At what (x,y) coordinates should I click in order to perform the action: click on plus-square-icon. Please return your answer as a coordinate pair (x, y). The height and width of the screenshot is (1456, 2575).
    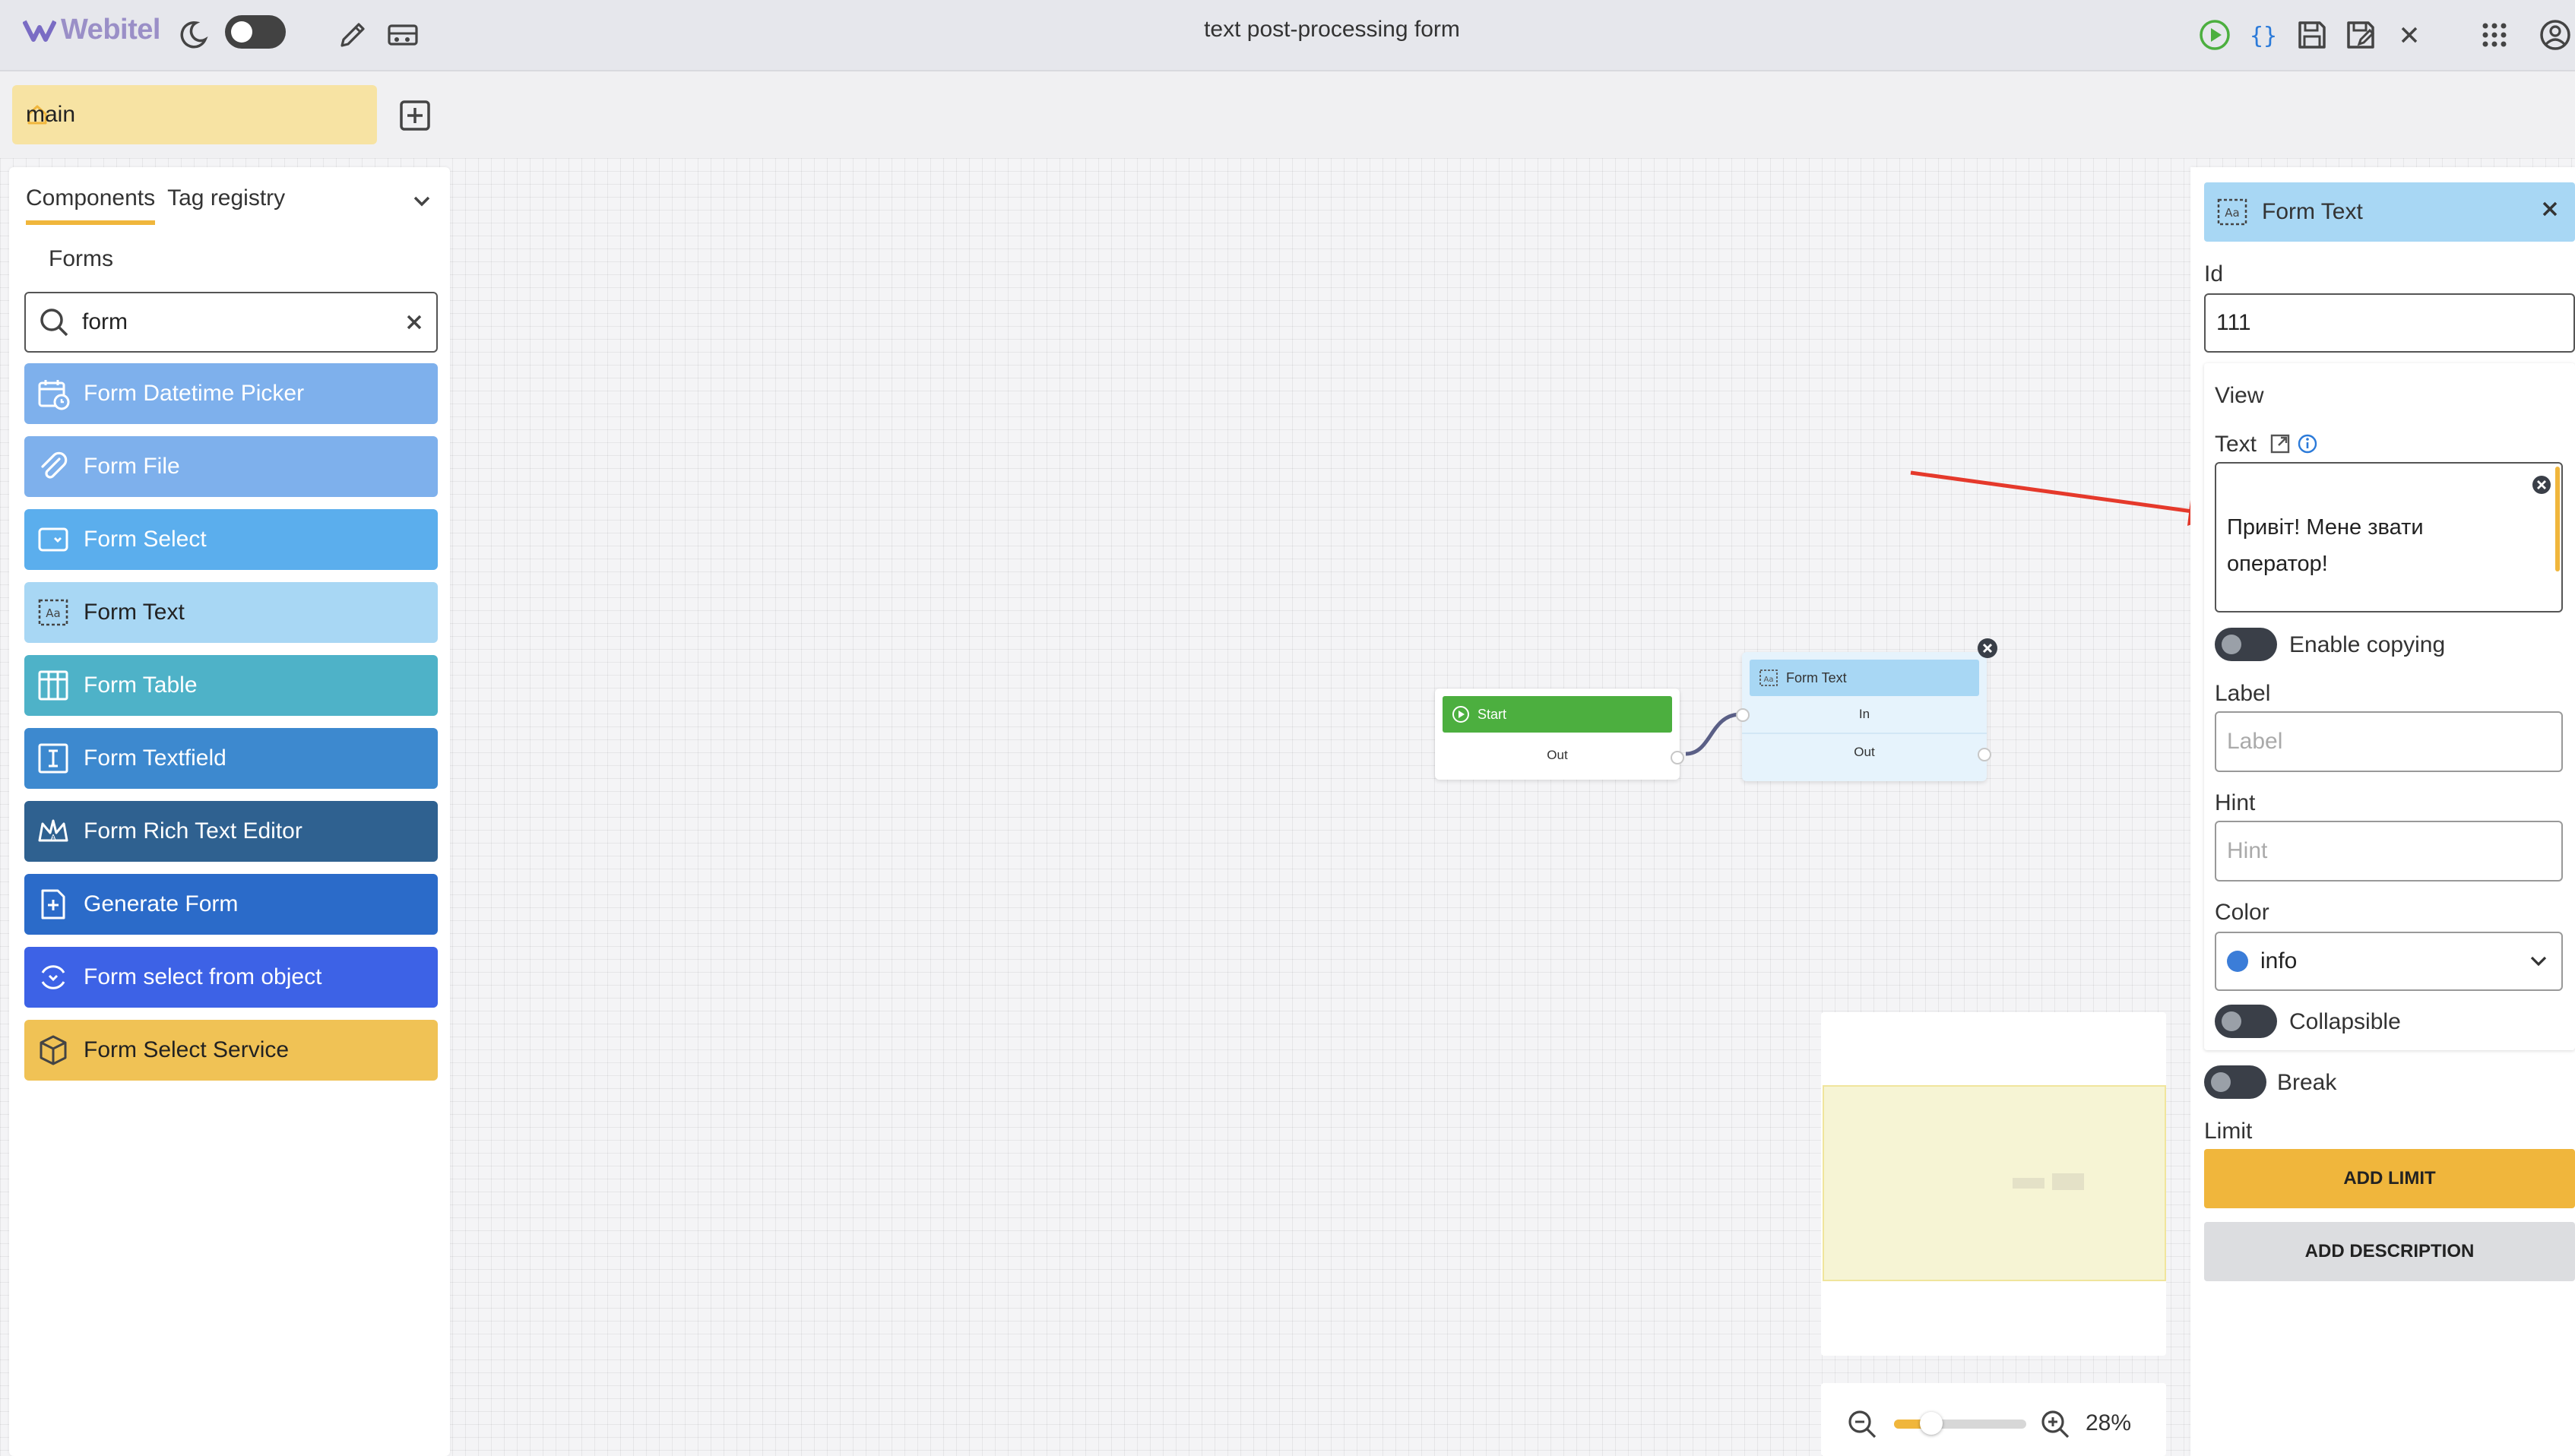
    Looking at the image, I should click on (415, 115).